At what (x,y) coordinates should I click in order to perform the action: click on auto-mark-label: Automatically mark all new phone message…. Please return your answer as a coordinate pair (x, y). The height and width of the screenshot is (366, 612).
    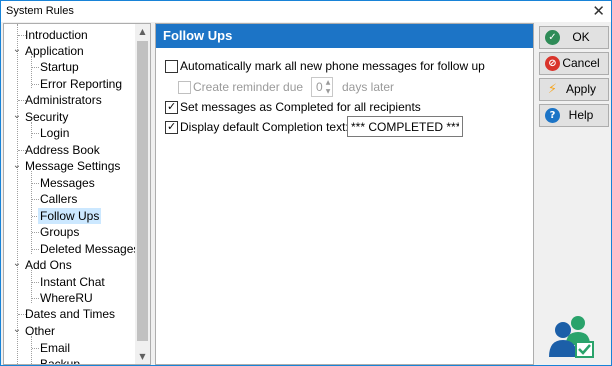
    Looking at the image, I should click on (332, 66).